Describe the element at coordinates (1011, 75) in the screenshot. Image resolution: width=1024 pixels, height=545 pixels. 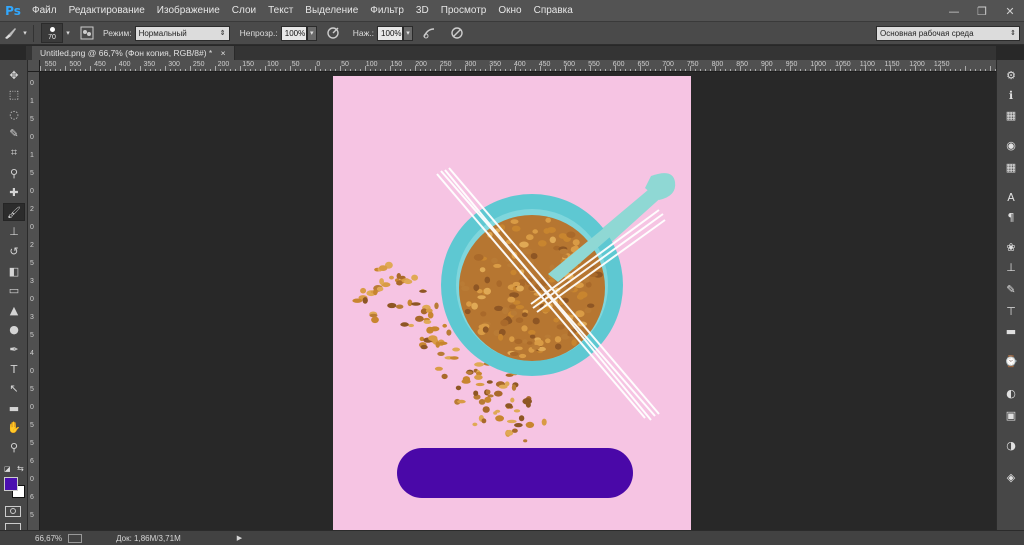
I see `arrange-panels-icon: ⚙` at that location.